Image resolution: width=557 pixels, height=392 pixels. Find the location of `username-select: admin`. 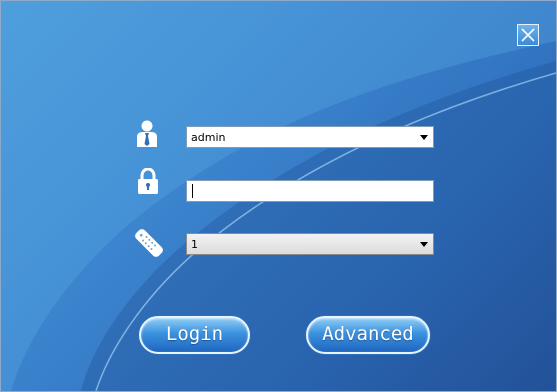

username-select: admin is located at coordinates (310, 137).